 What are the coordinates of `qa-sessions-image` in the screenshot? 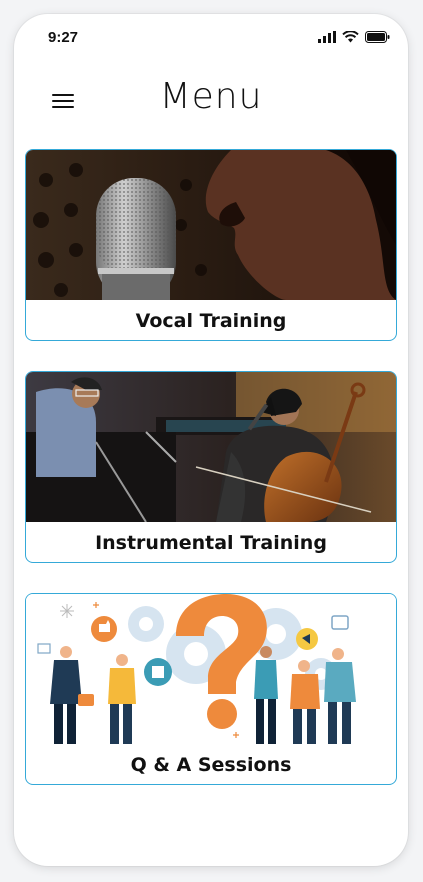 It's located at (211, 669).